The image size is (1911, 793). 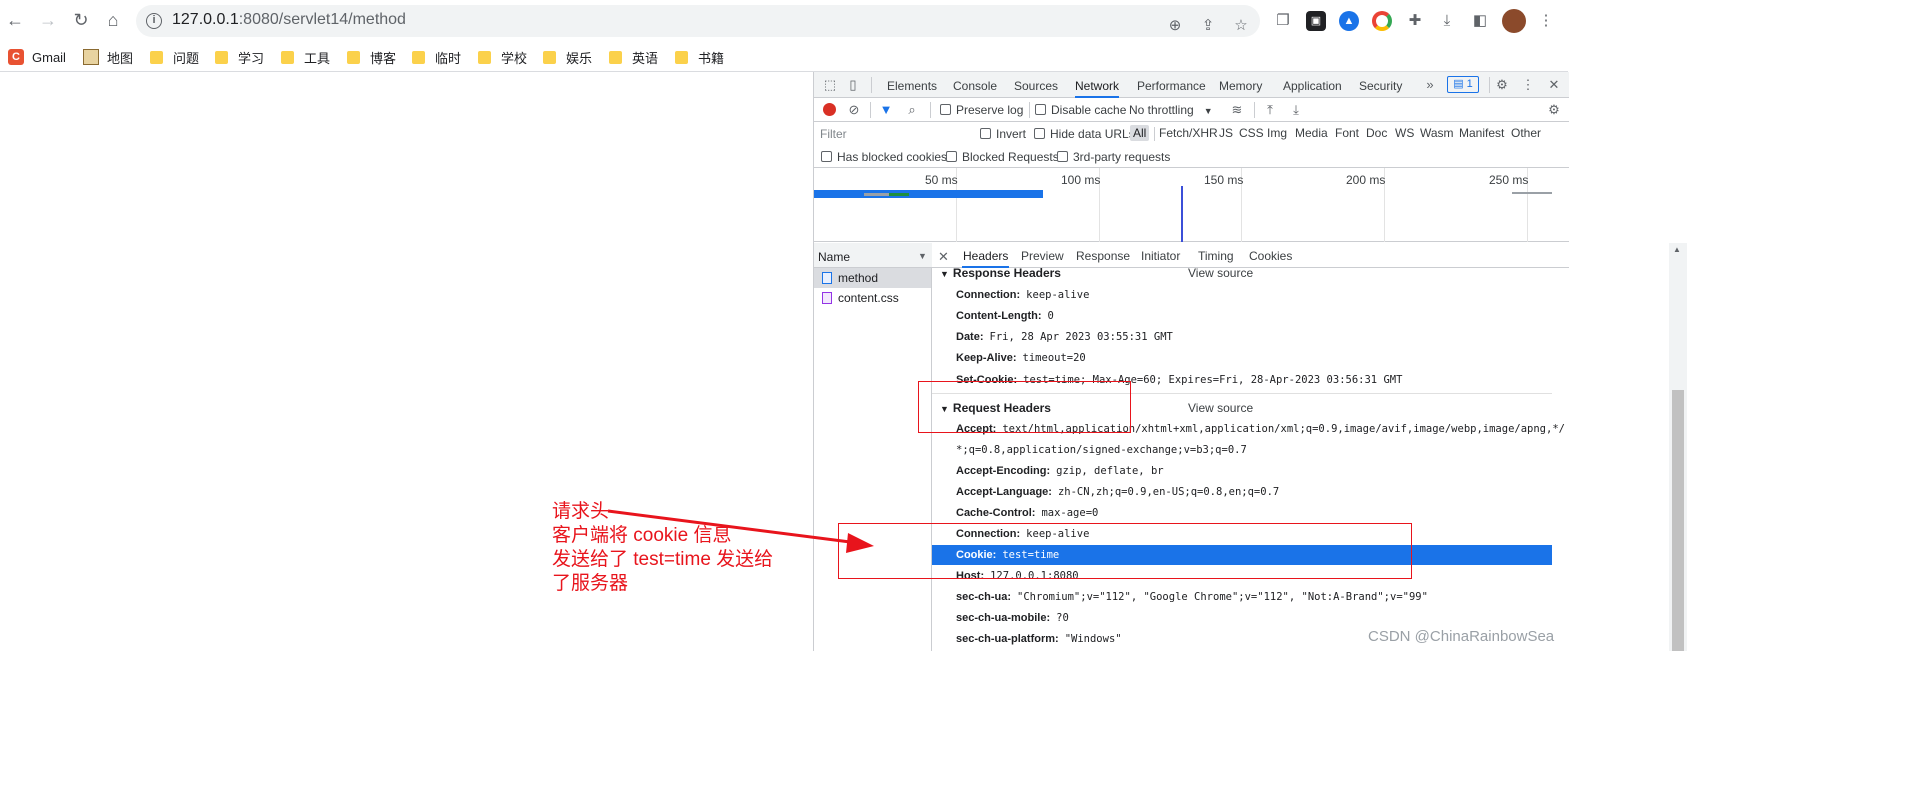 What do you see at coordinates (1380, 85) in the screenshot?
I see `tab-security: Security` at bounding box center [1380, 85].